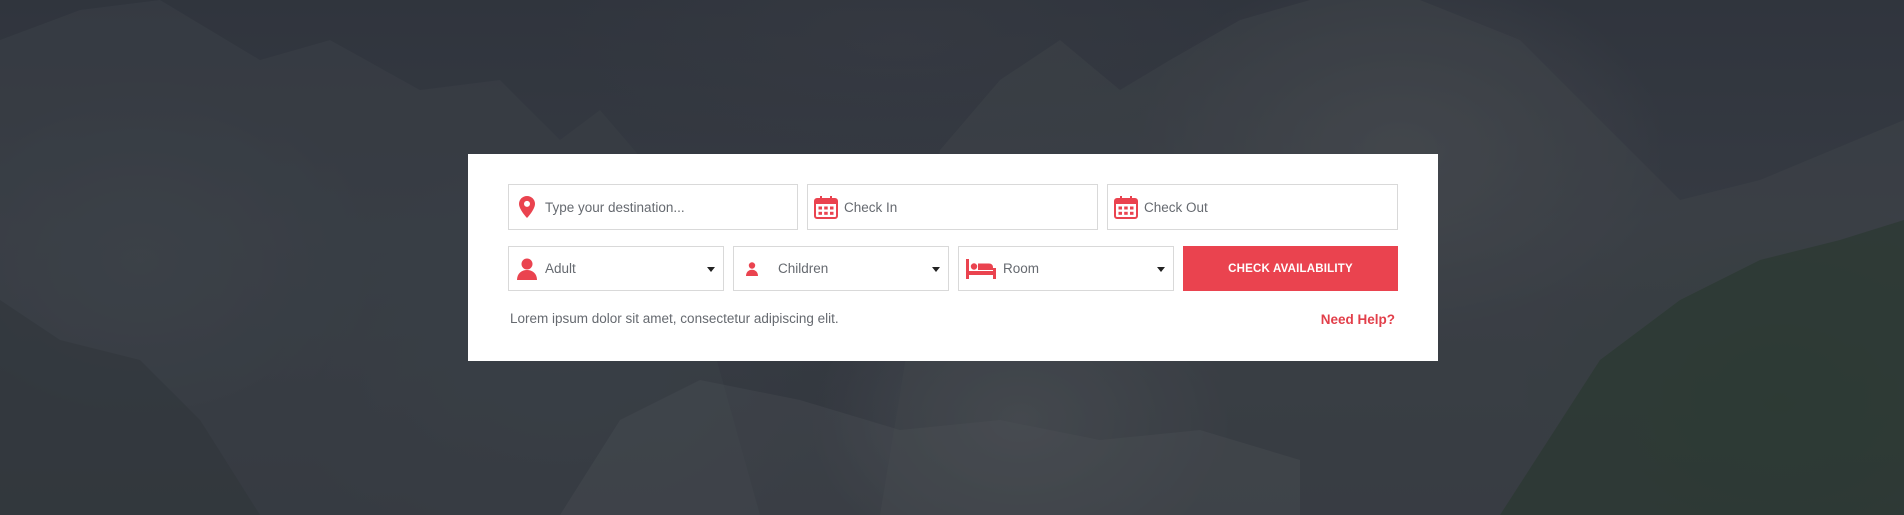 Image resolution: width=1904 pixels, height=515 pixels. I want to click on adult-select: Adult, so click(616, 268).